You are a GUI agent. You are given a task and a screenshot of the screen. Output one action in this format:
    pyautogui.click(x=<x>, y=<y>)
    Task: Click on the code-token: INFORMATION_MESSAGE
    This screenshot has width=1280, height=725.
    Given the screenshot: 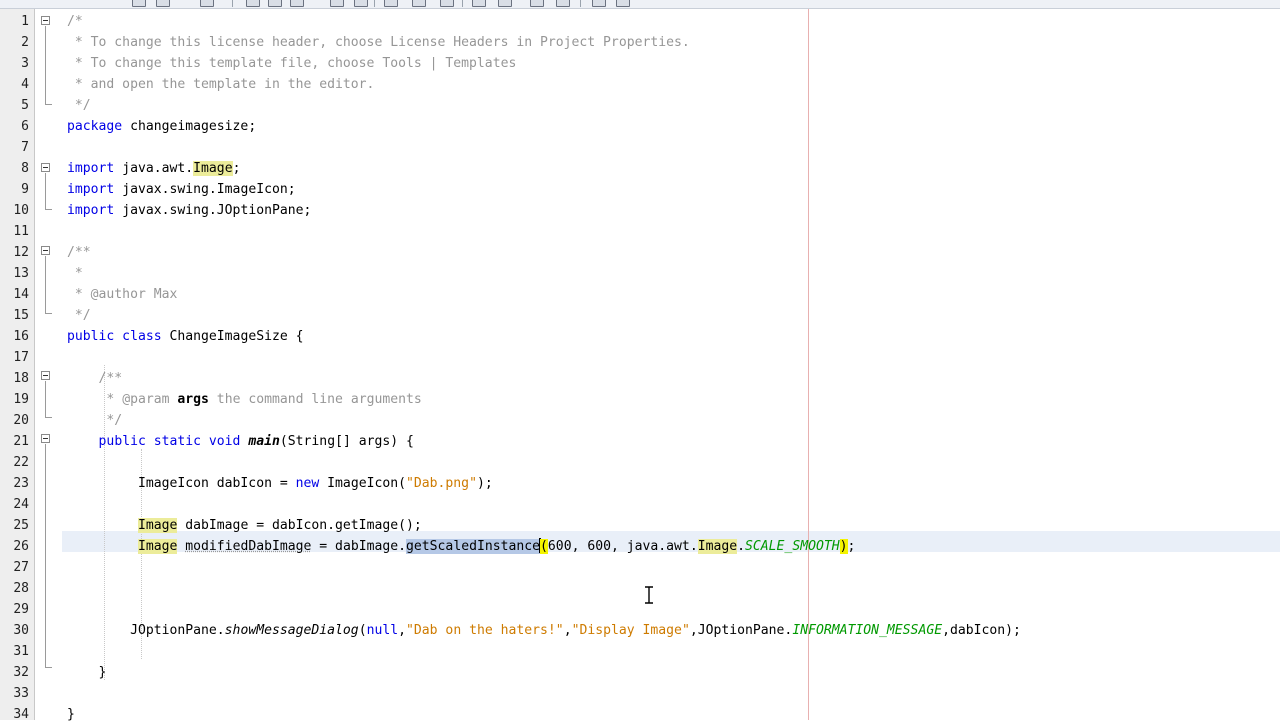 What is the action you would take?
    pyautogui.click(x=867, y=630)
    